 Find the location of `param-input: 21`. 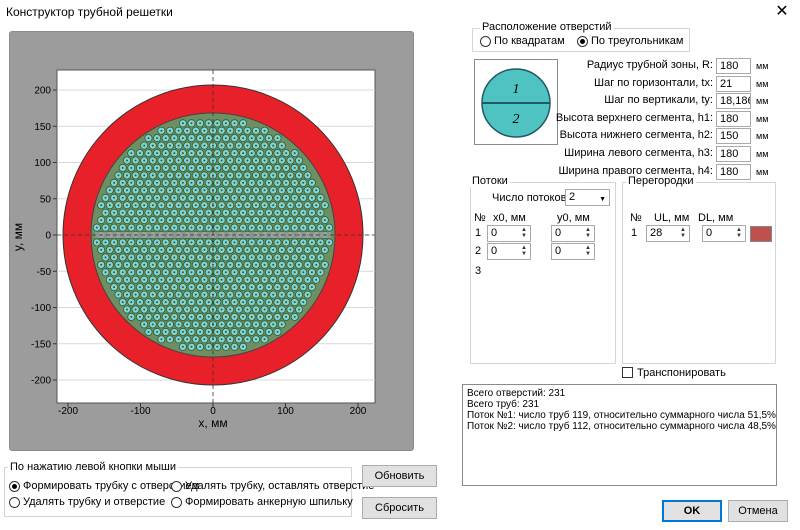

param-input: 21 is located at coordinates (733, 83).